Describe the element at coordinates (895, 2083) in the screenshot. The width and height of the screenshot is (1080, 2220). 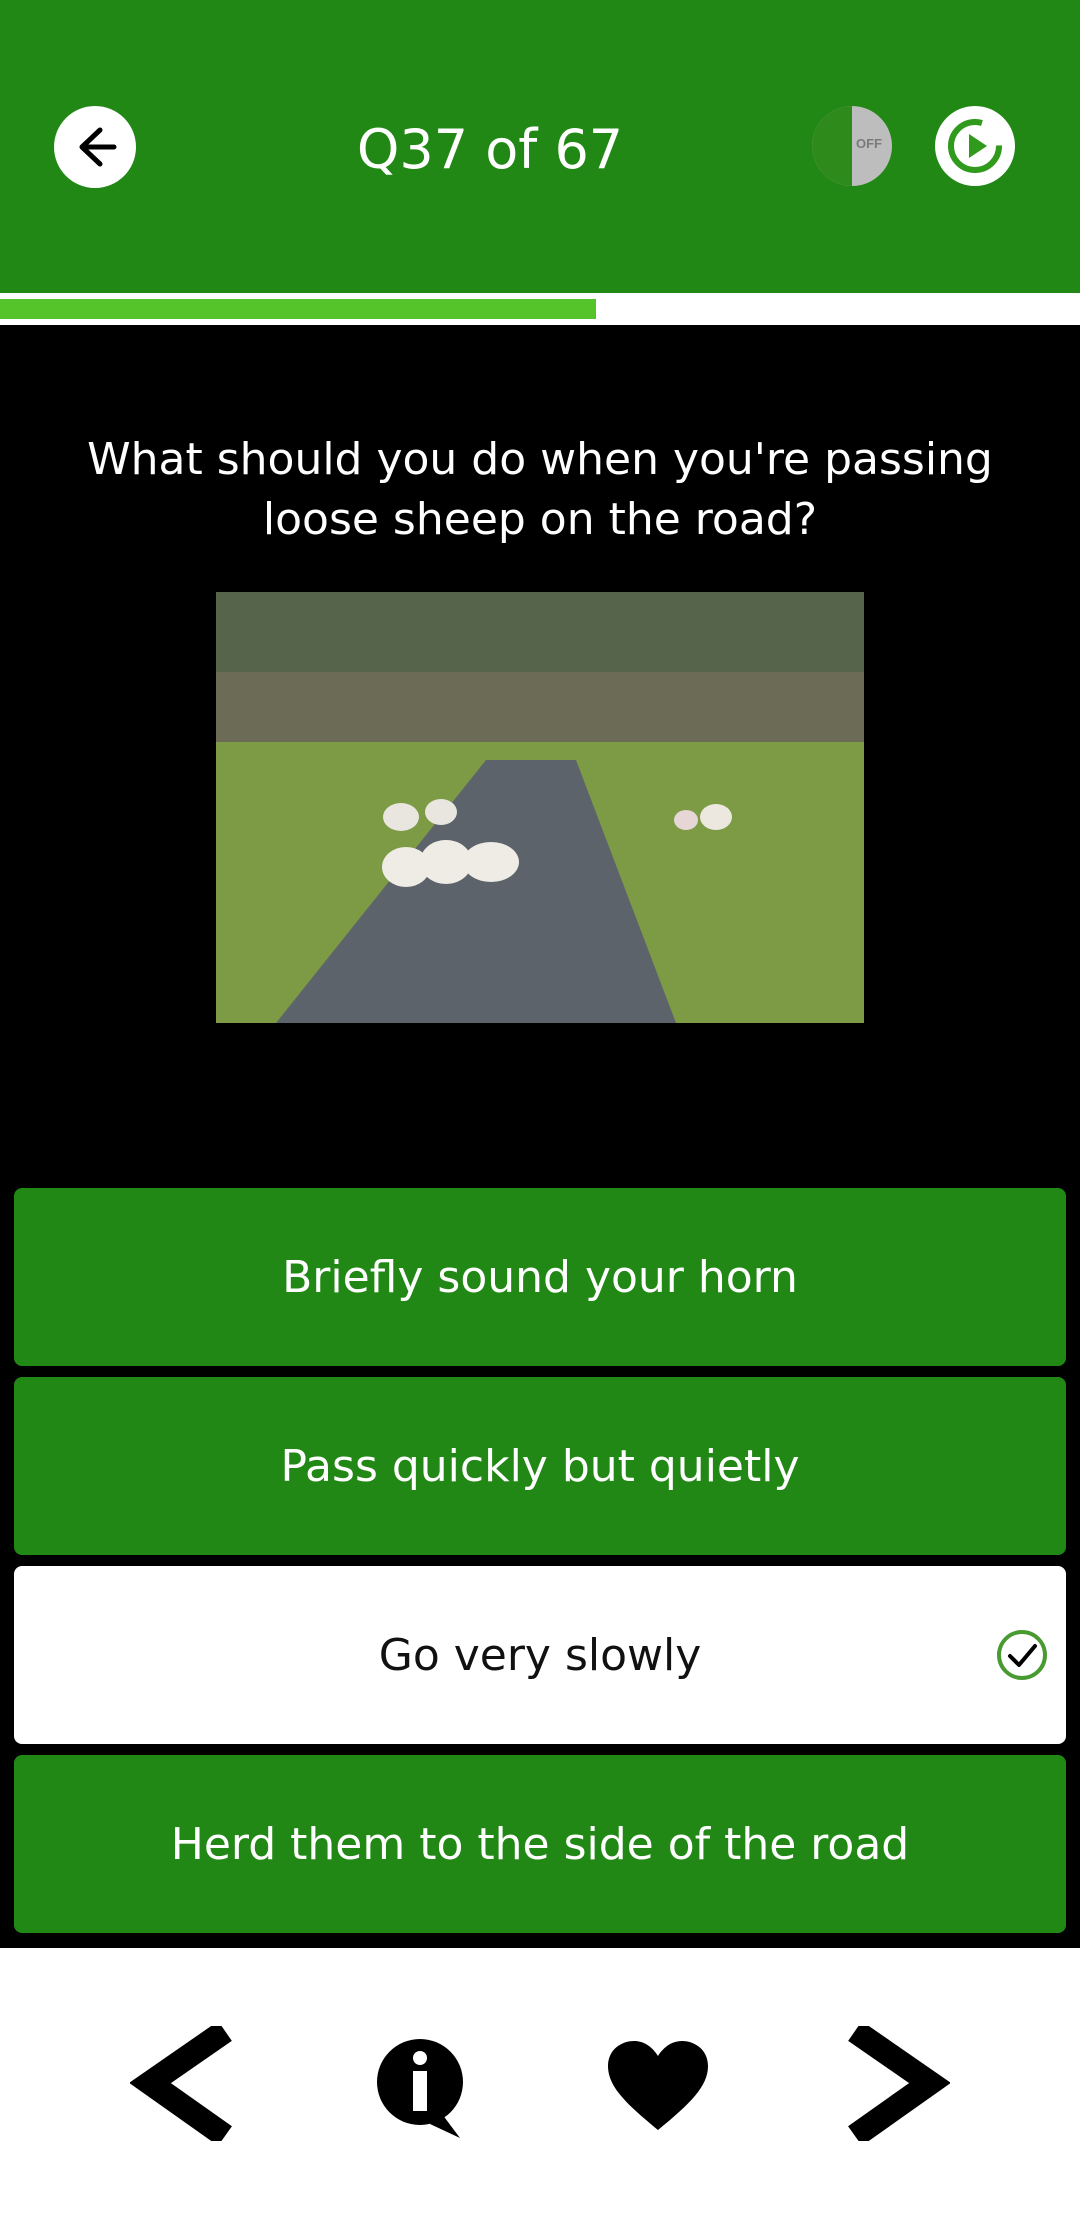
I see `chevron-right-icon` at that location.